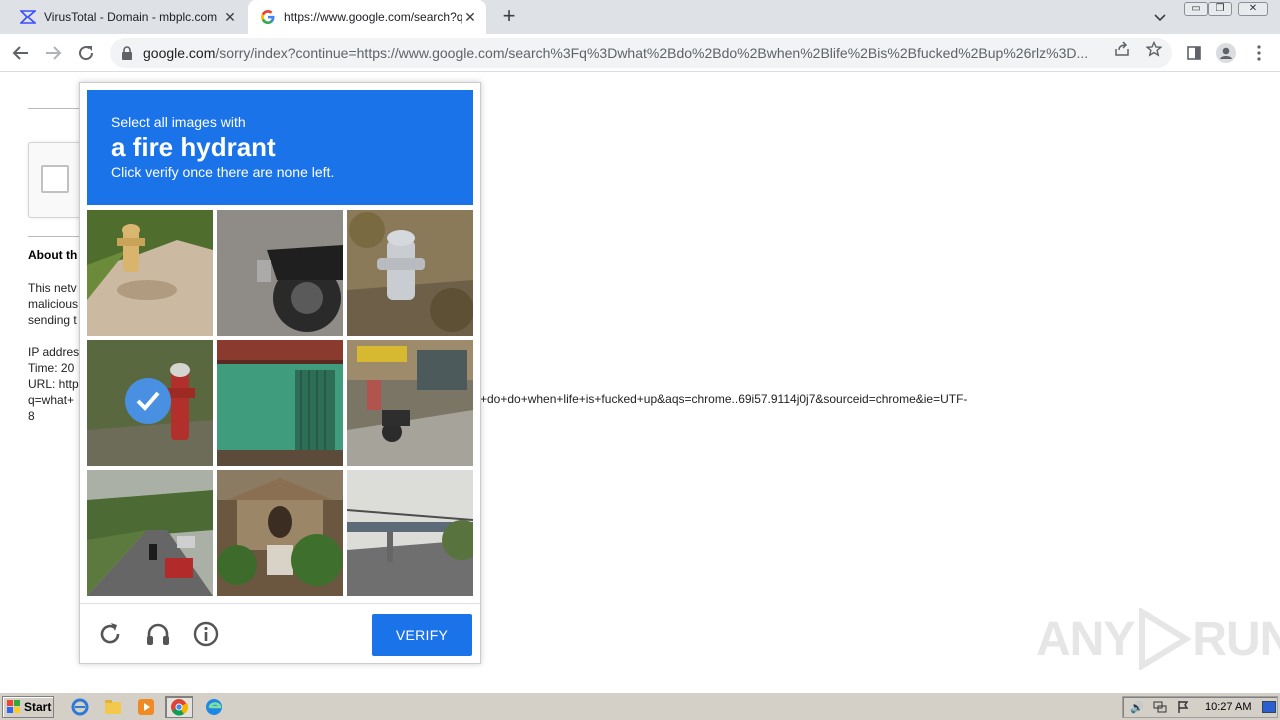 The image size is (1280, 720). I want to click on flag-icon, so click(1183, 707).